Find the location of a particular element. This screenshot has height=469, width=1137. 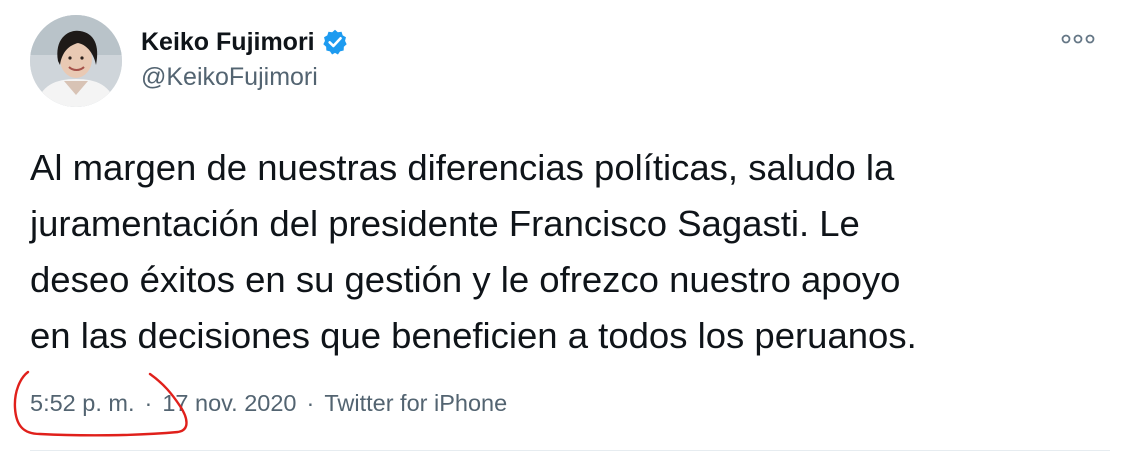

tweet-date-link: 17 nov. 2020 is located at coordinates (229, 403).